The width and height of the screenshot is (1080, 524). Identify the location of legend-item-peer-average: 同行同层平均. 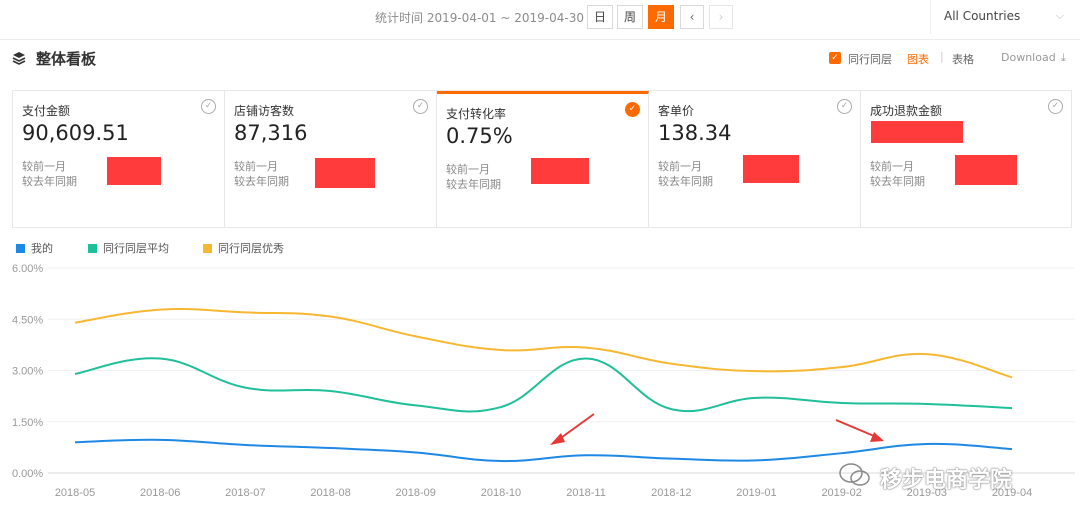
(128, 248).